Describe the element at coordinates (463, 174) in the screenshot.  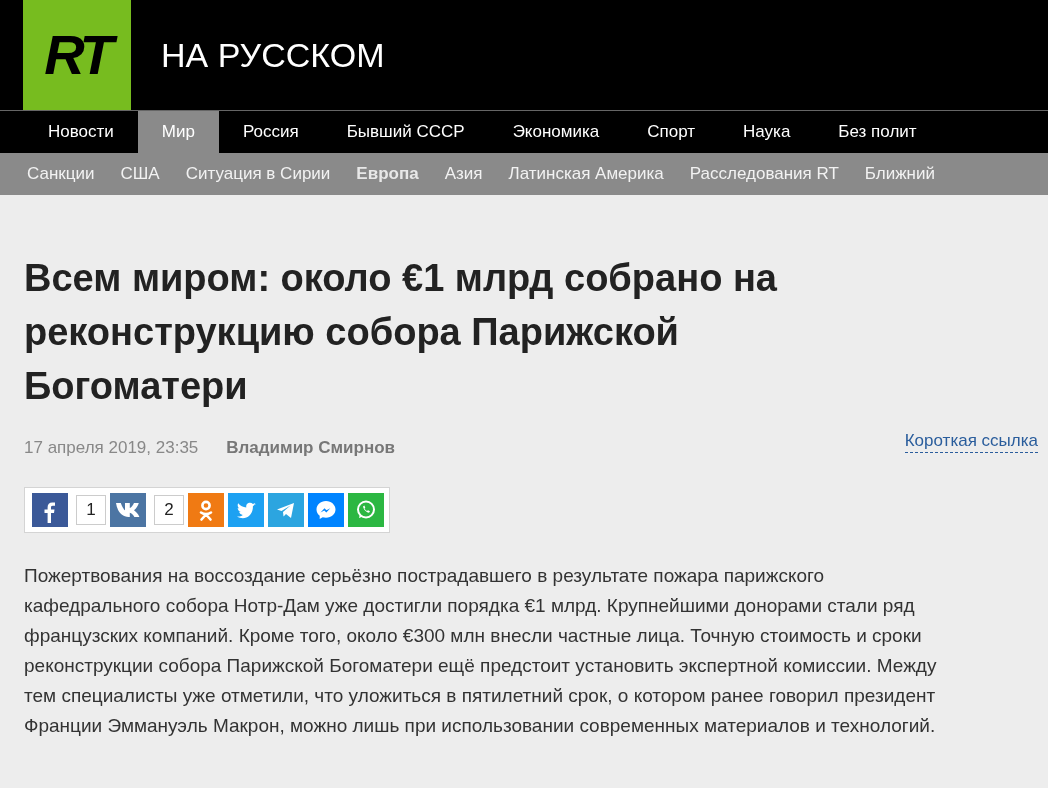
I see `subnav-link: Азия` at that location.